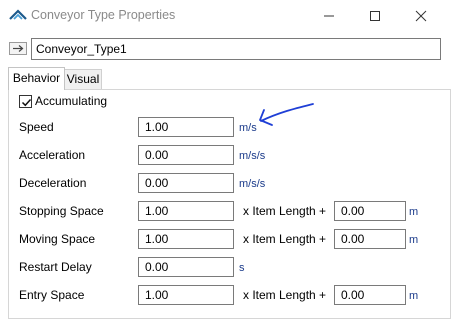 This screenshot has height=319, width=451. Describe the element at coordinates (186, 267) in the screenshot. I see `restart-delay-input: 0.00` at that location.